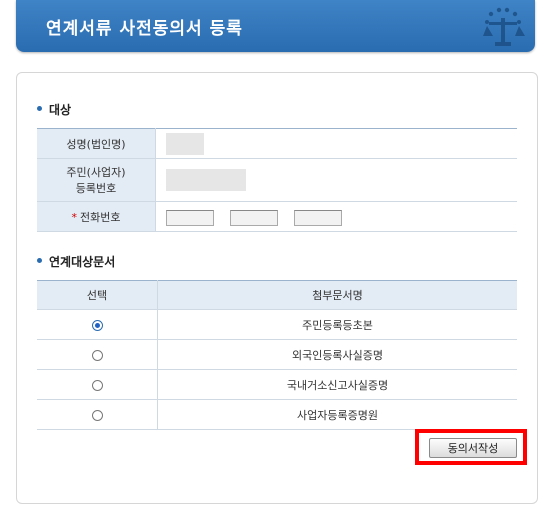  I want to click on docs-header-row: 선택 첨부문서명, so click(277, 295).